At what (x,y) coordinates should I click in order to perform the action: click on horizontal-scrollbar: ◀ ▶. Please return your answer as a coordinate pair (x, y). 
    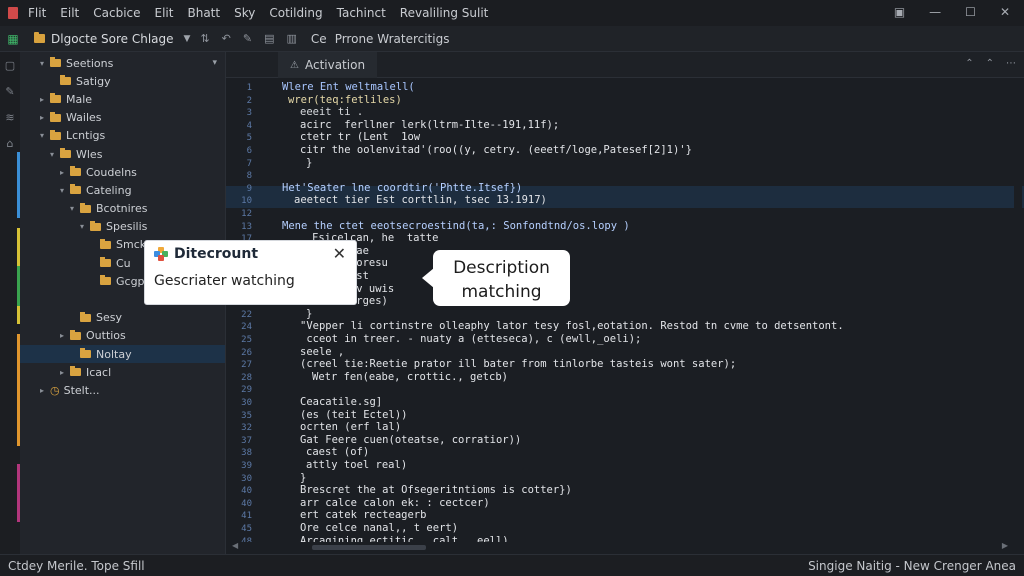
    Looking at the image, I should click on (625, 547).